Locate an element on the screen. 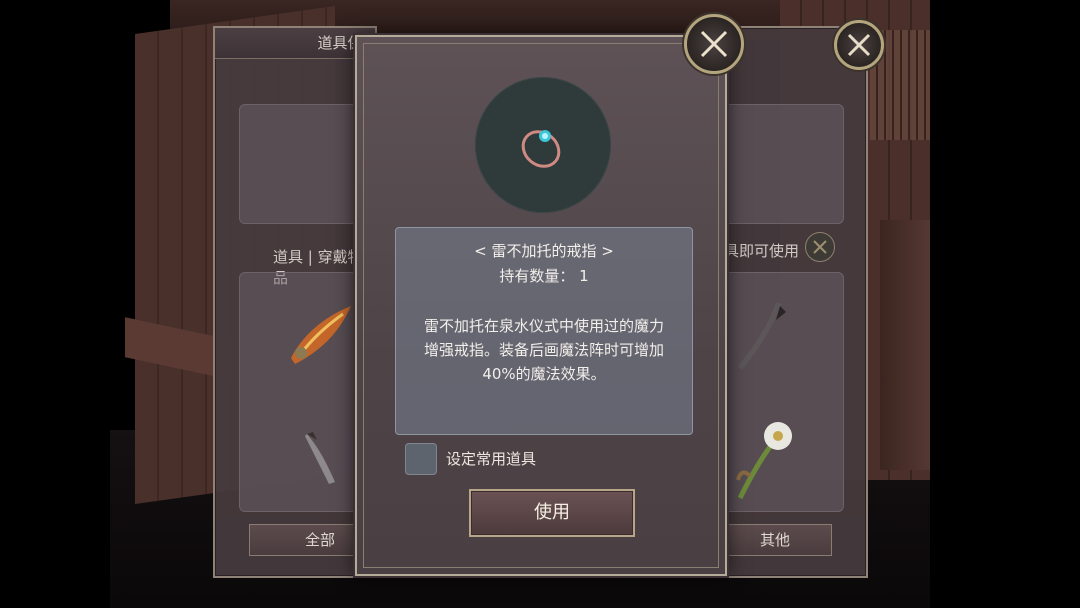 The width and height of the screenshot is (1080, 608). category-other-button: 其他 is located at coordinates (775, 540).